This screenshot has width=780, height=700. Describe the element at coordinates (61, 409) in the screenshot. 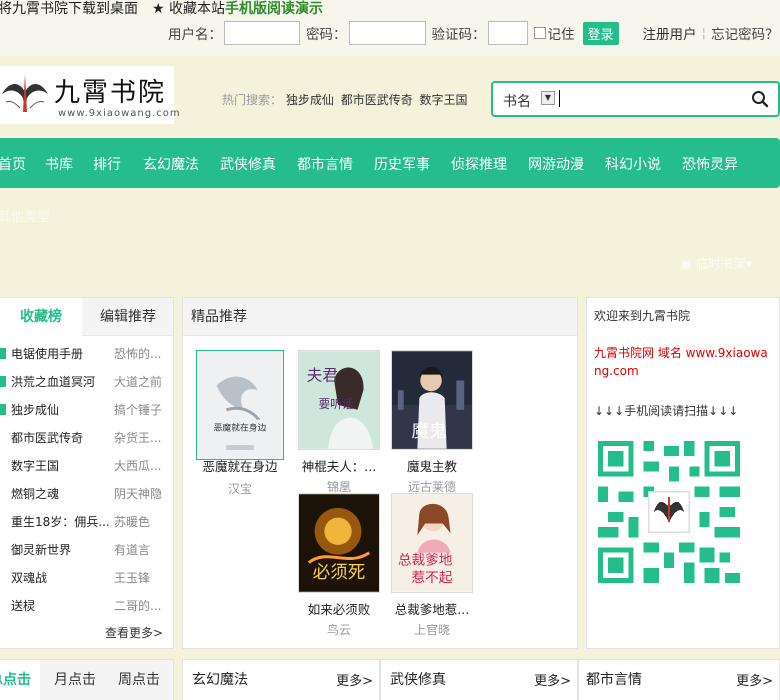

I see `book-title: 独步成仙` at that location.